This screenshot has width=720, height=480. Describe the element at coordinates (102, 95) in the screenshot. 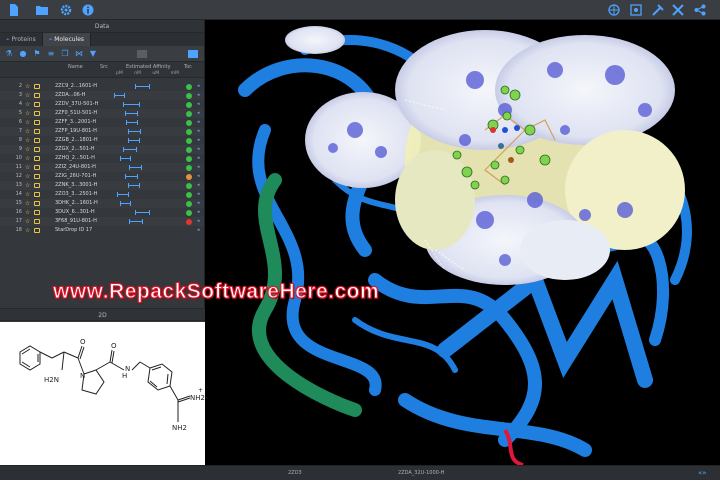

I see `table-row: 3 ☆ 2ZDA...06-H ◂` at that location.